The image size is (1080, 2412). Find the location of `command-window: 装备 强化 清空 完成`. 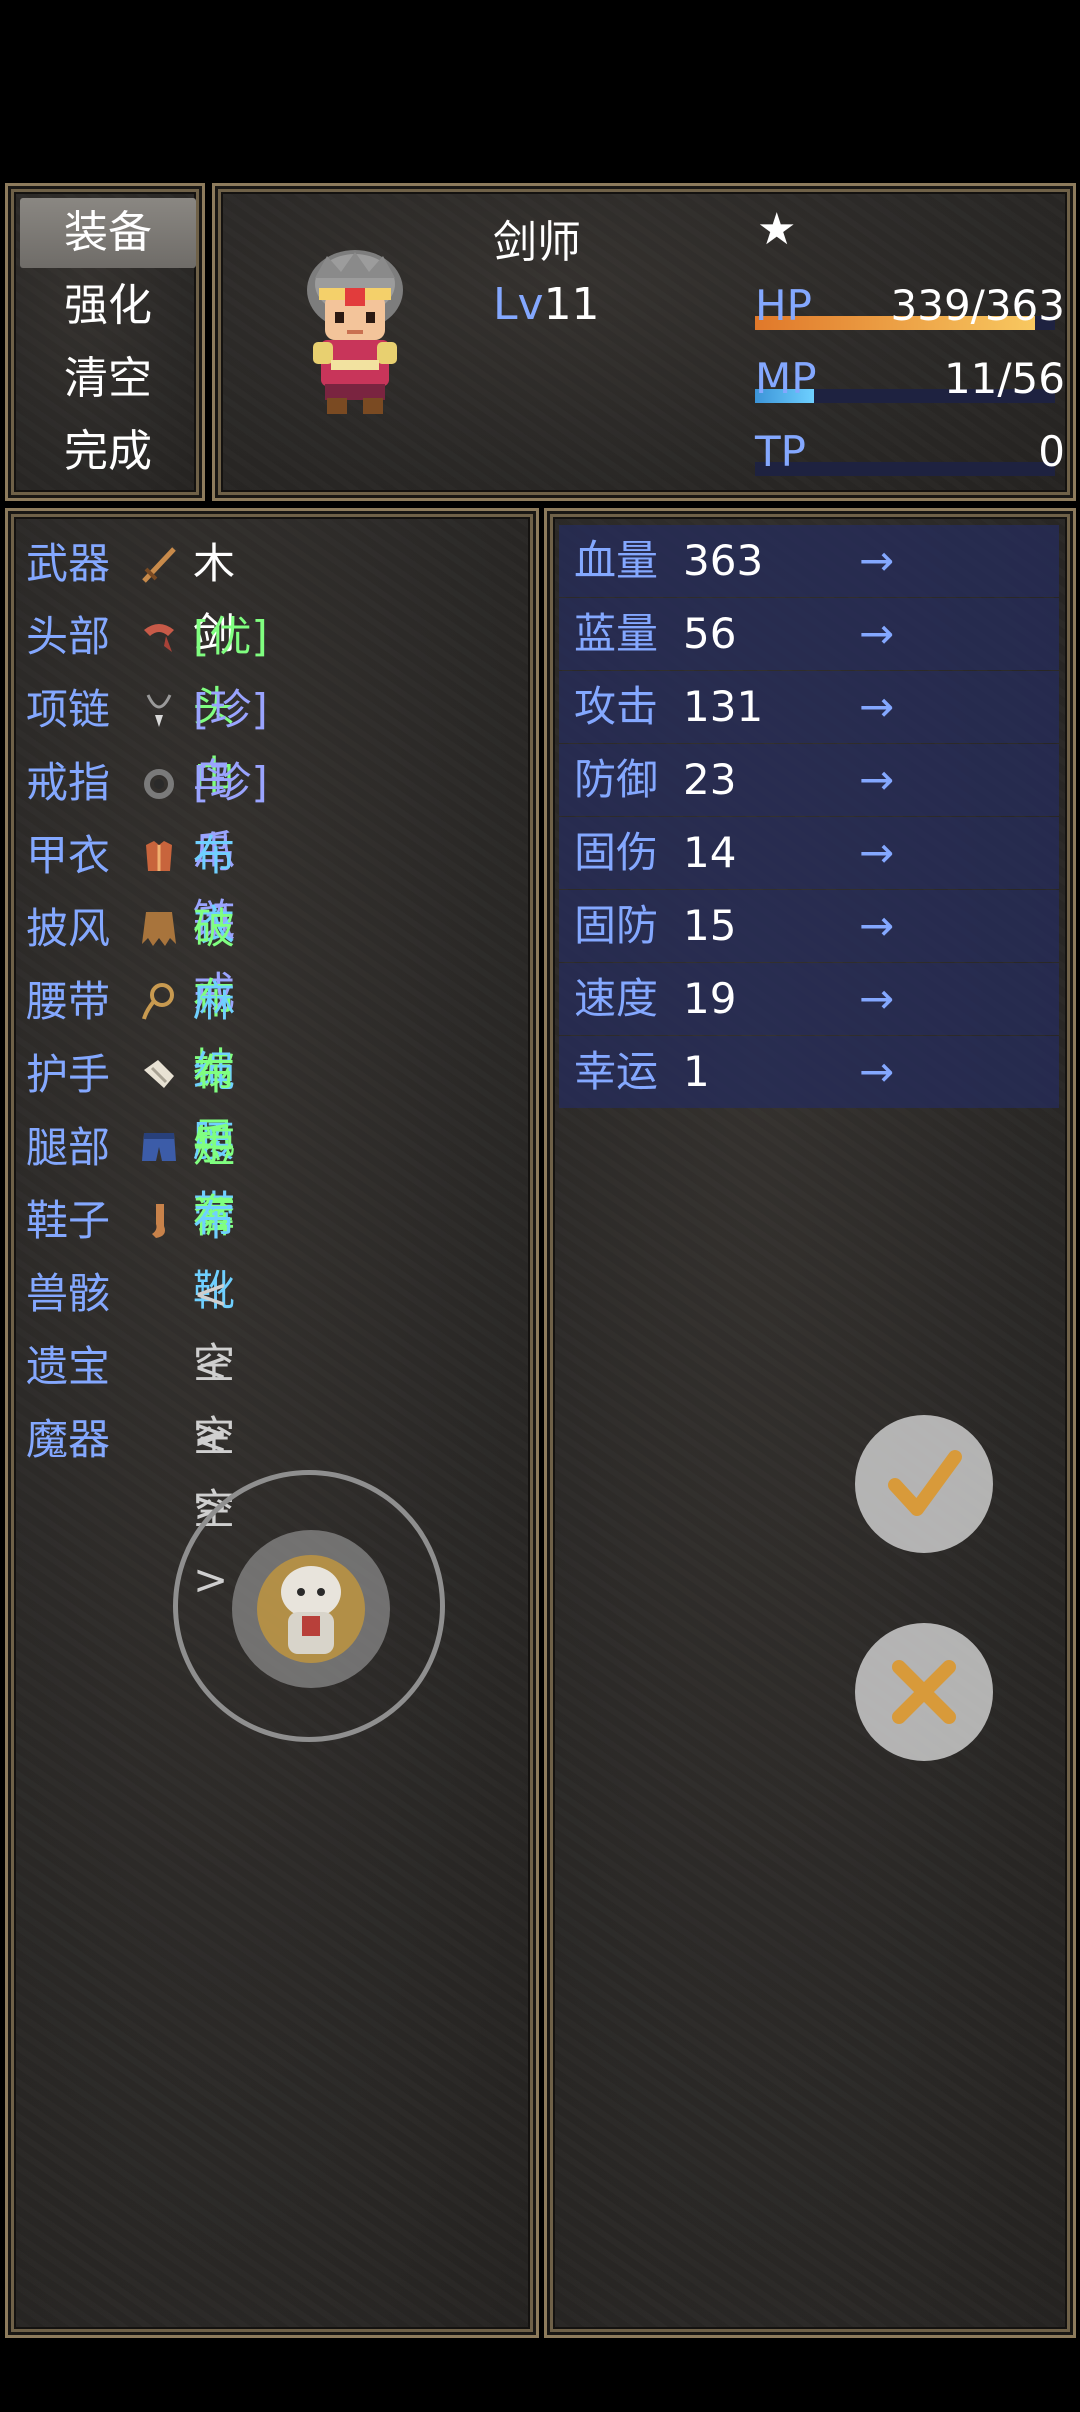

command-window: 装备 强化 清空 完成 is located at coordinates (105, 342).